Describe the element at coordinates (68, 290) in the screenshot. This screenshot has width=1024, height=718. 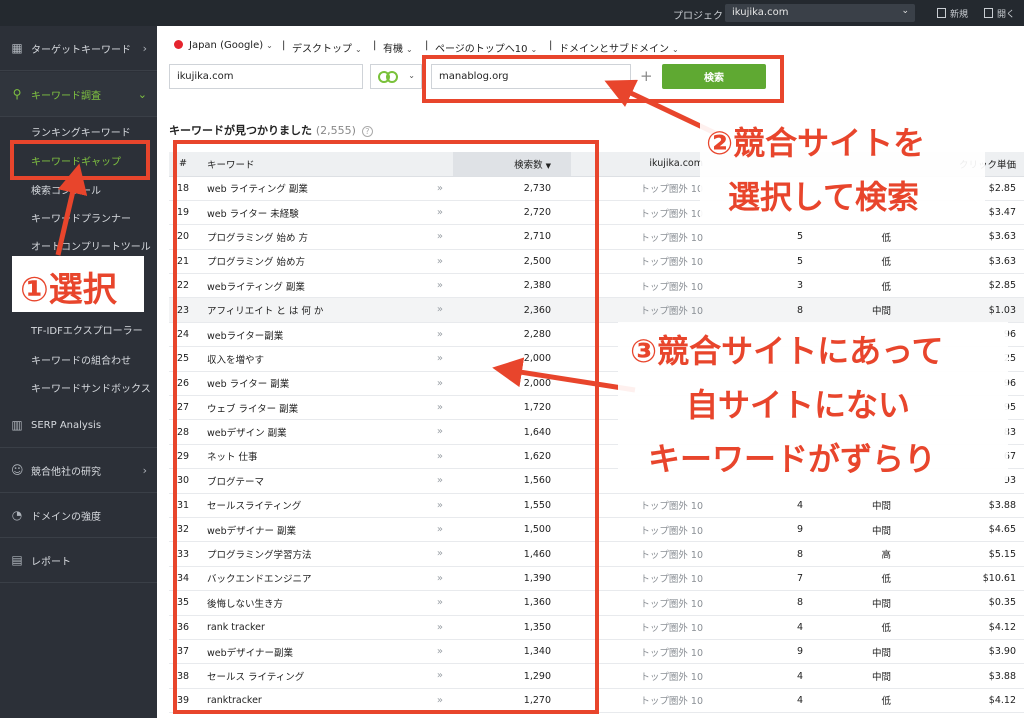
I see `annotation-step1: ①選択` at that location.